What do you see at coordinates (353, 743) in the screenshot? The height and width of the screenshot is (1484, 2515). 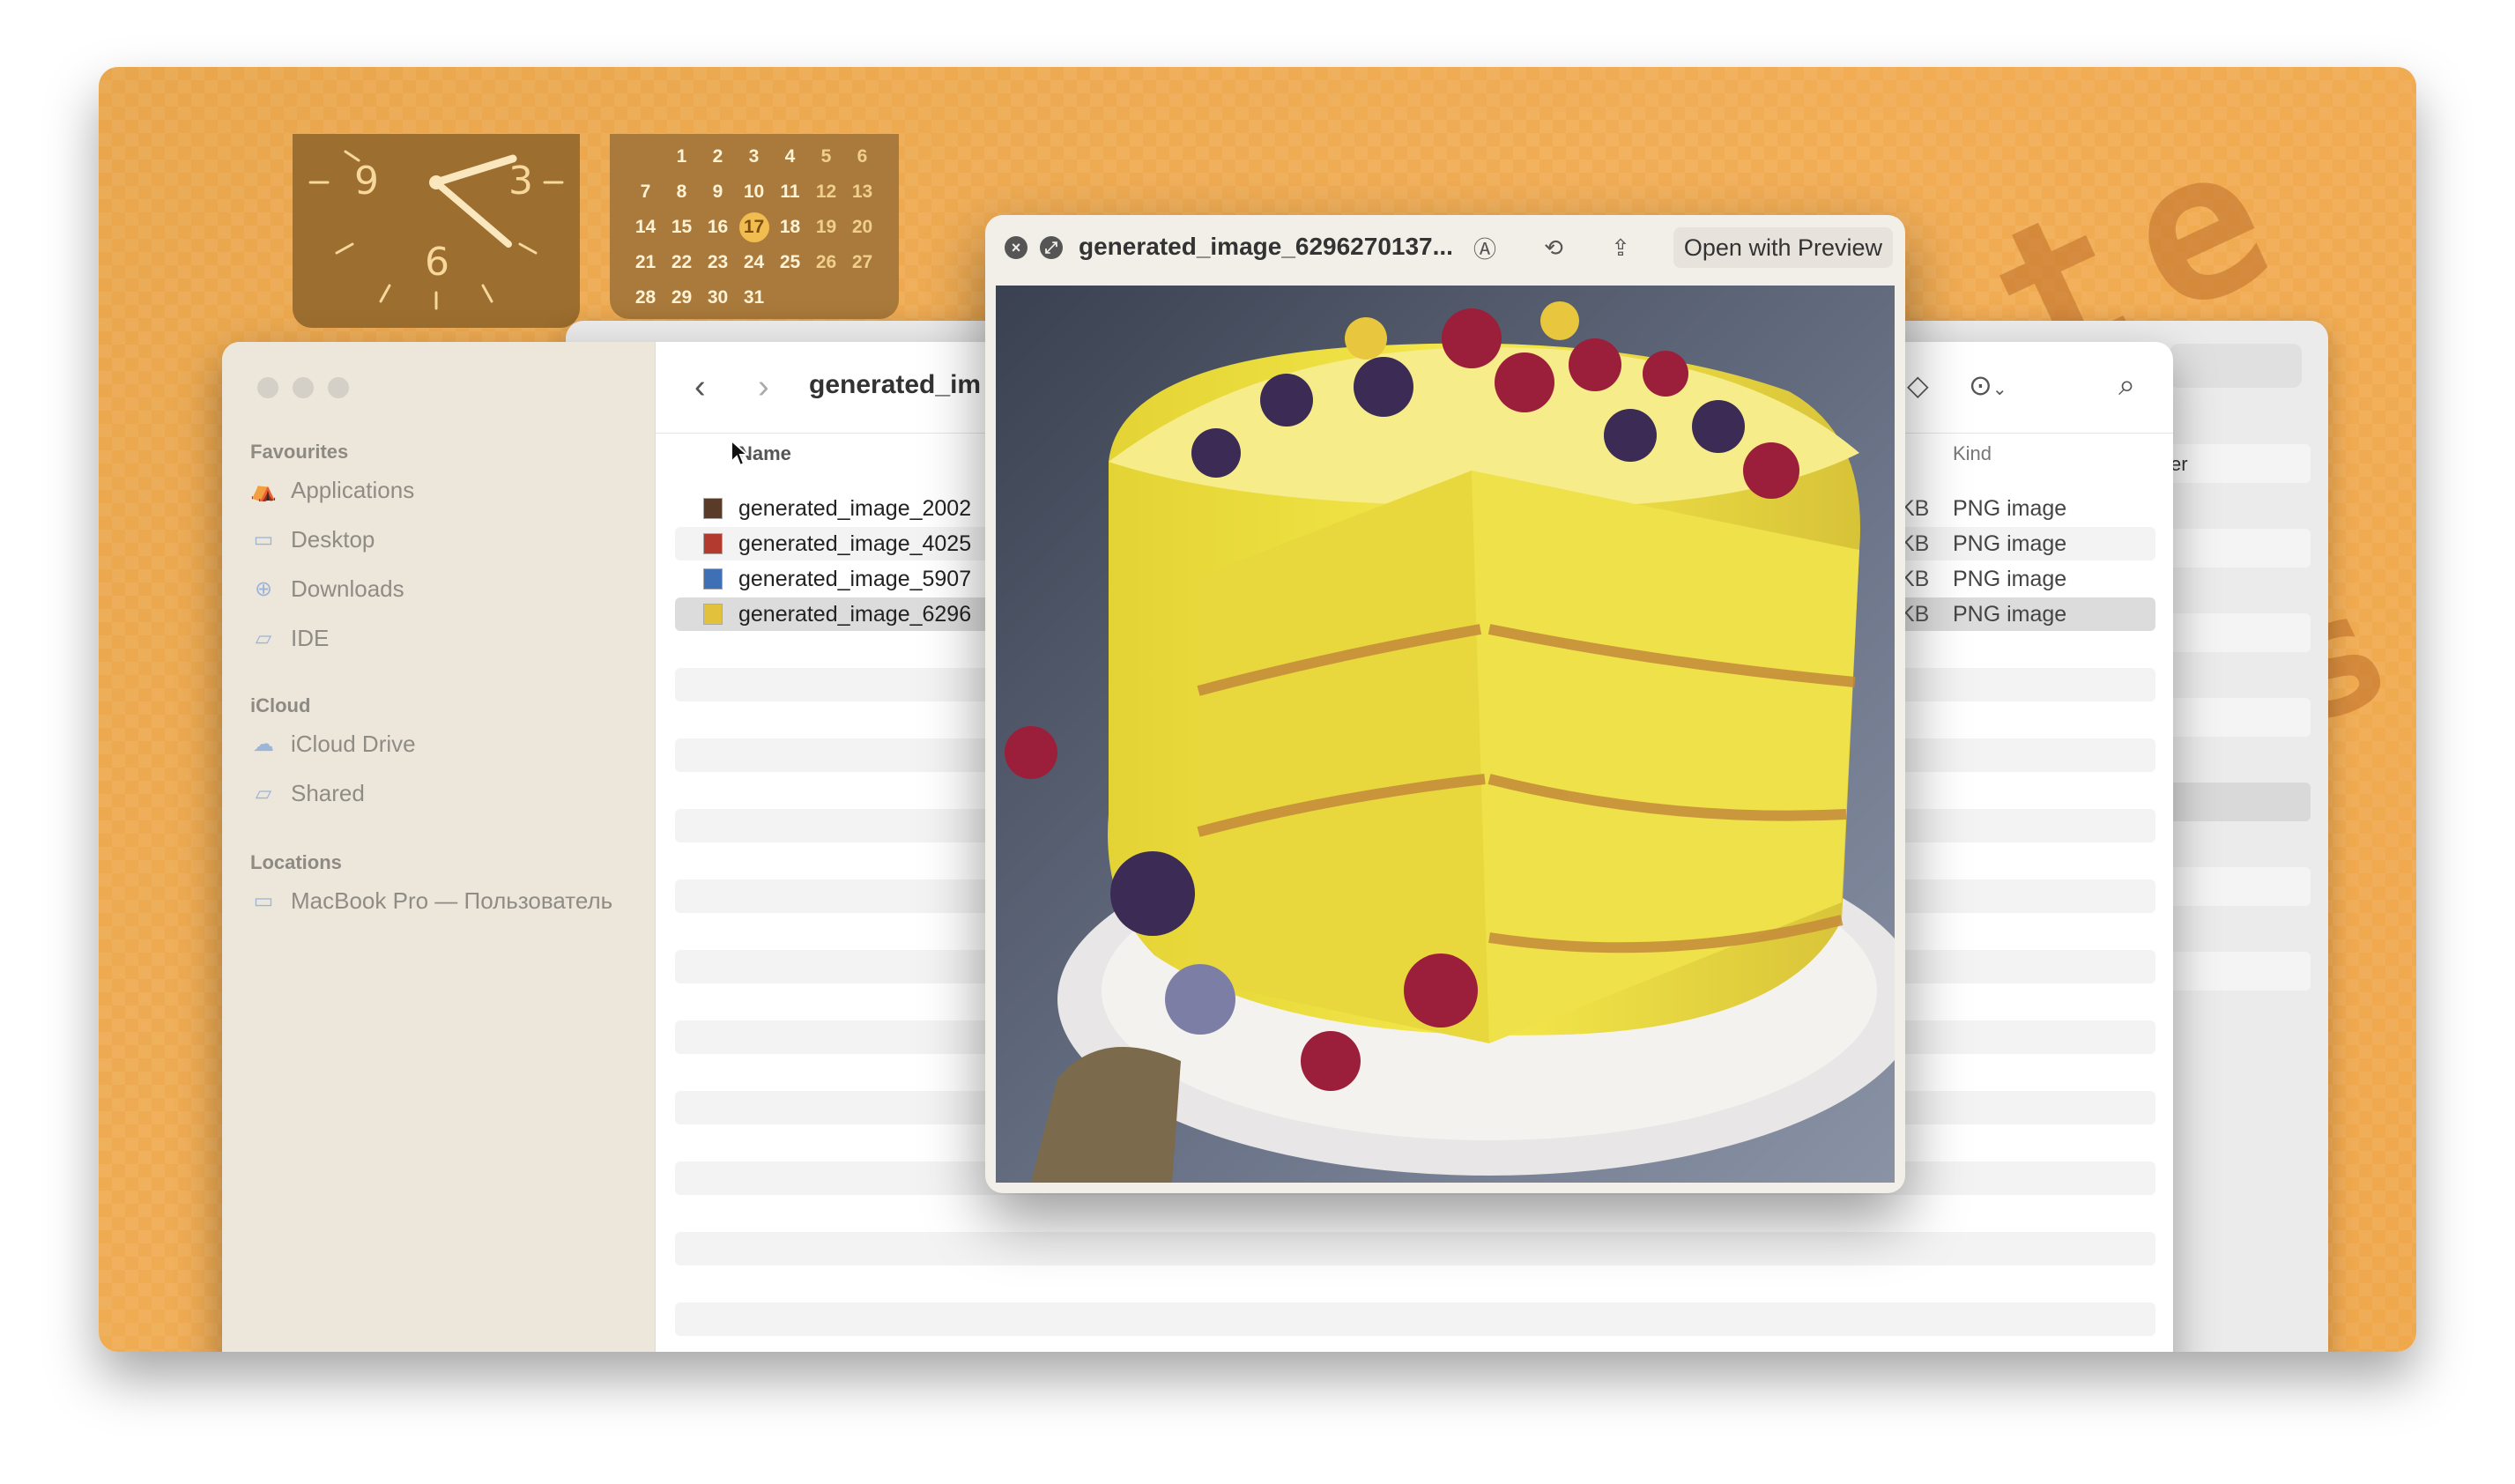 I see `sidebar-item-label: iCloud Drive` at bounding box center [353, 743].